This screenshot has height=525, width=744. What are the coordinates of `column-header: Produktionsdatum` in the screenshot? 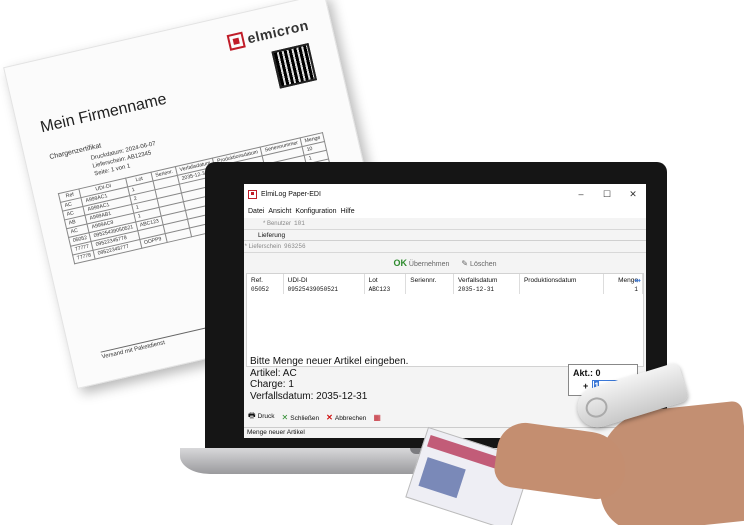 It's located at (561, 279).